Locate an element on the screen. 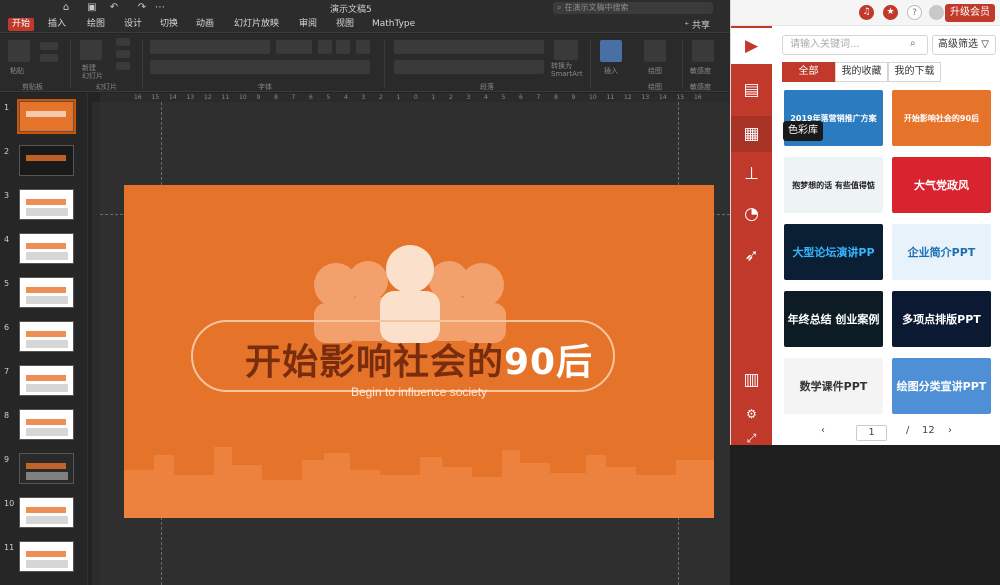 The height and width of the screenshot is (585, 1000). pin-icon: ⤢ is located at coordinates (751, 437).